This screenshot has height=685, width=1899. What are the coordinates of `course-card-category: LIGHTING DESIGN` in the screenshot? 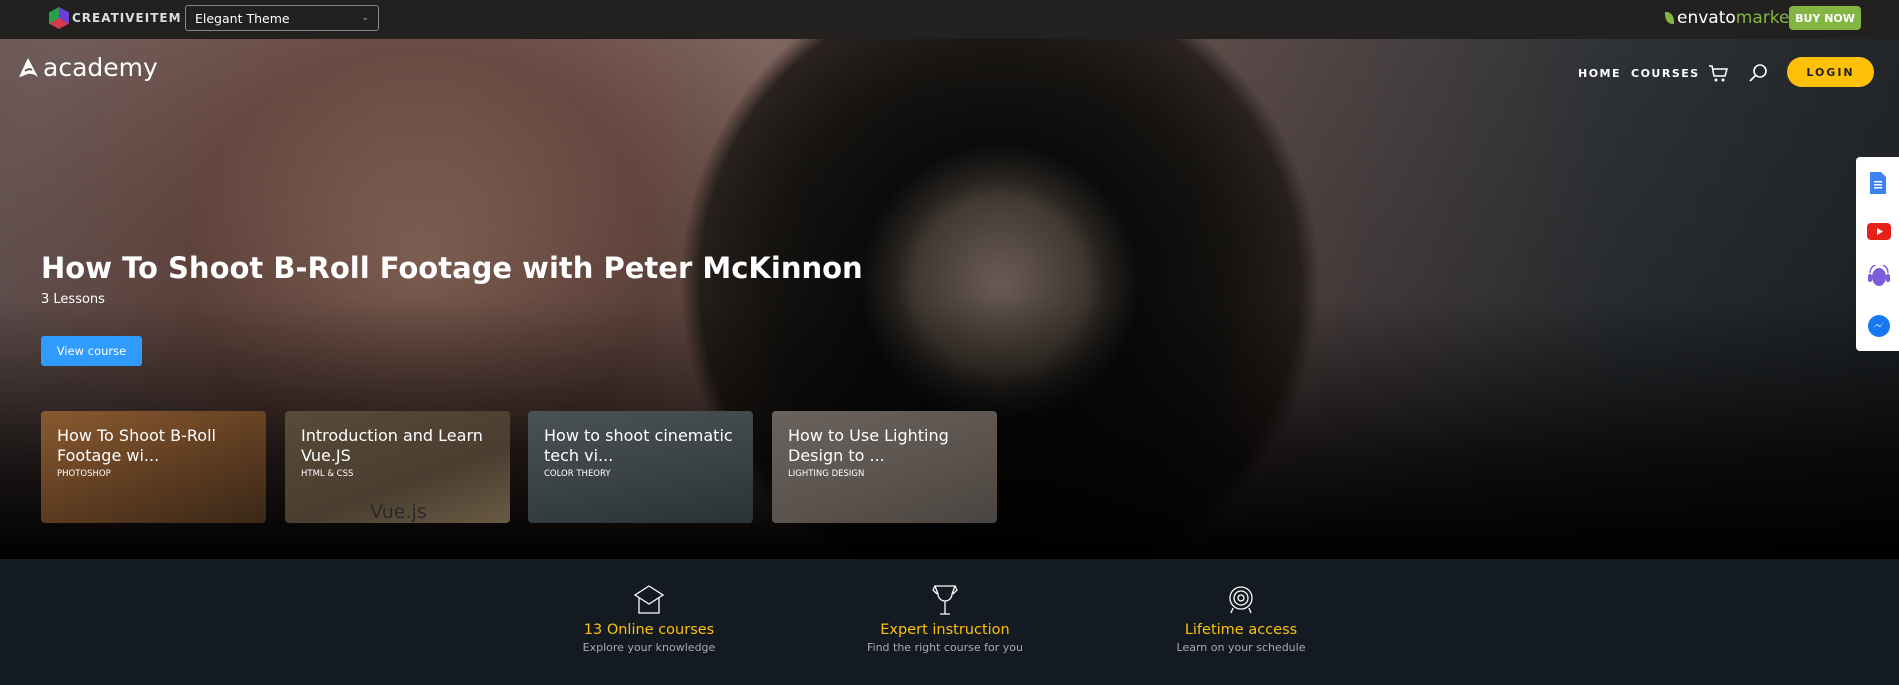 It's located at (826, 474).